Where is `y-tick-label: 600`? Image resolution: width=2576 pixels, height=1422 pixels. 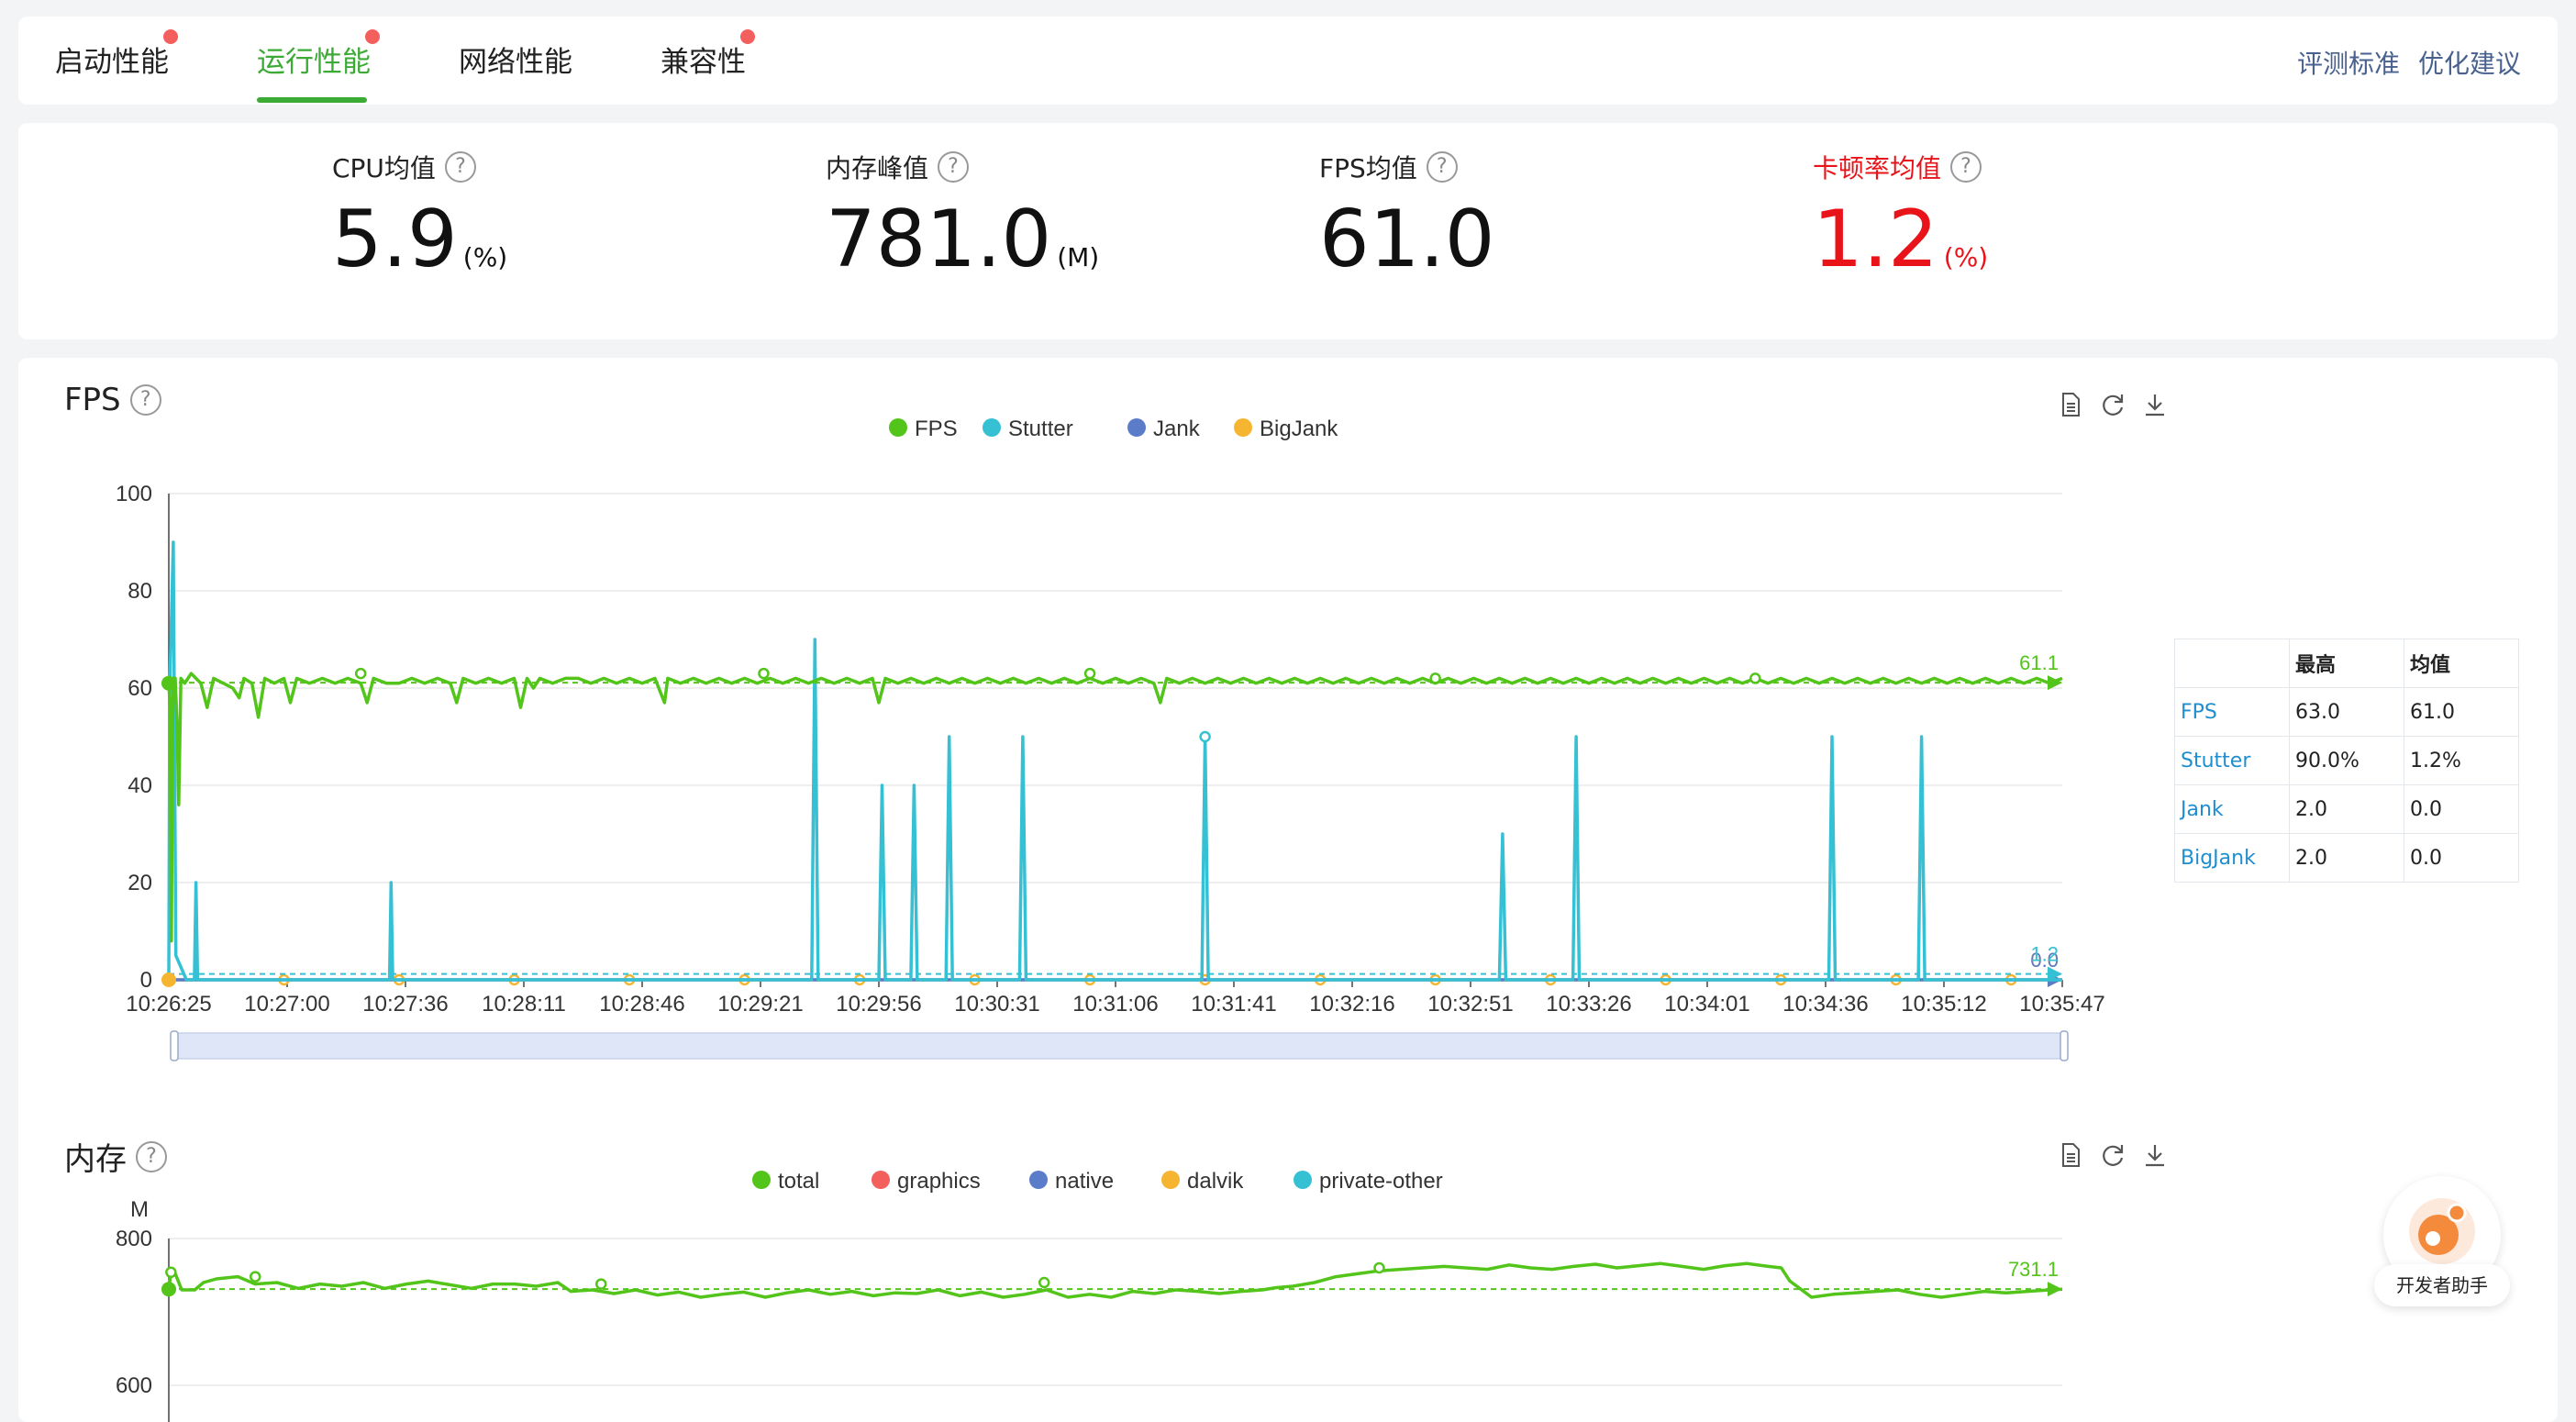
y-tick-label: 600 is located at coordinates (134, 1385).